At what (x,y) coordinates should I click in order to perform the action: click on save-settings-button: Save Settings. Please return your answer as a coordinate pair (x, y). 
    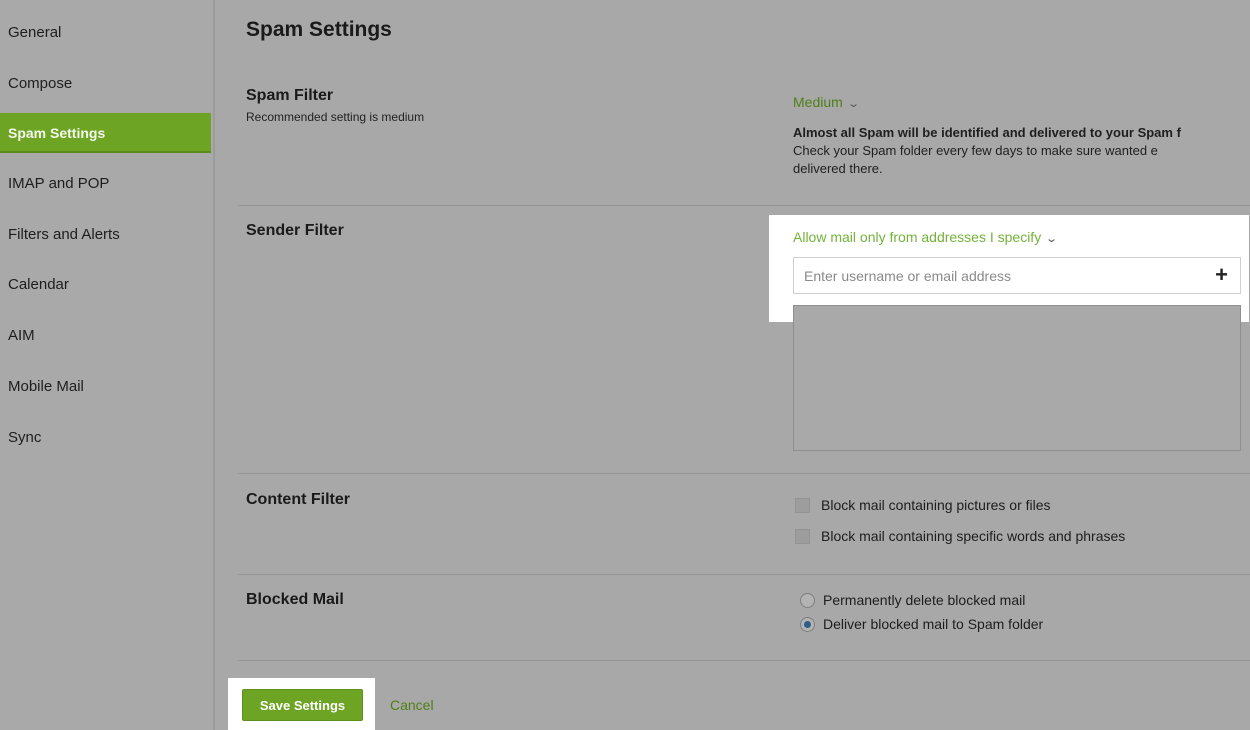
    Looking at the image, I should click on (302, 705).